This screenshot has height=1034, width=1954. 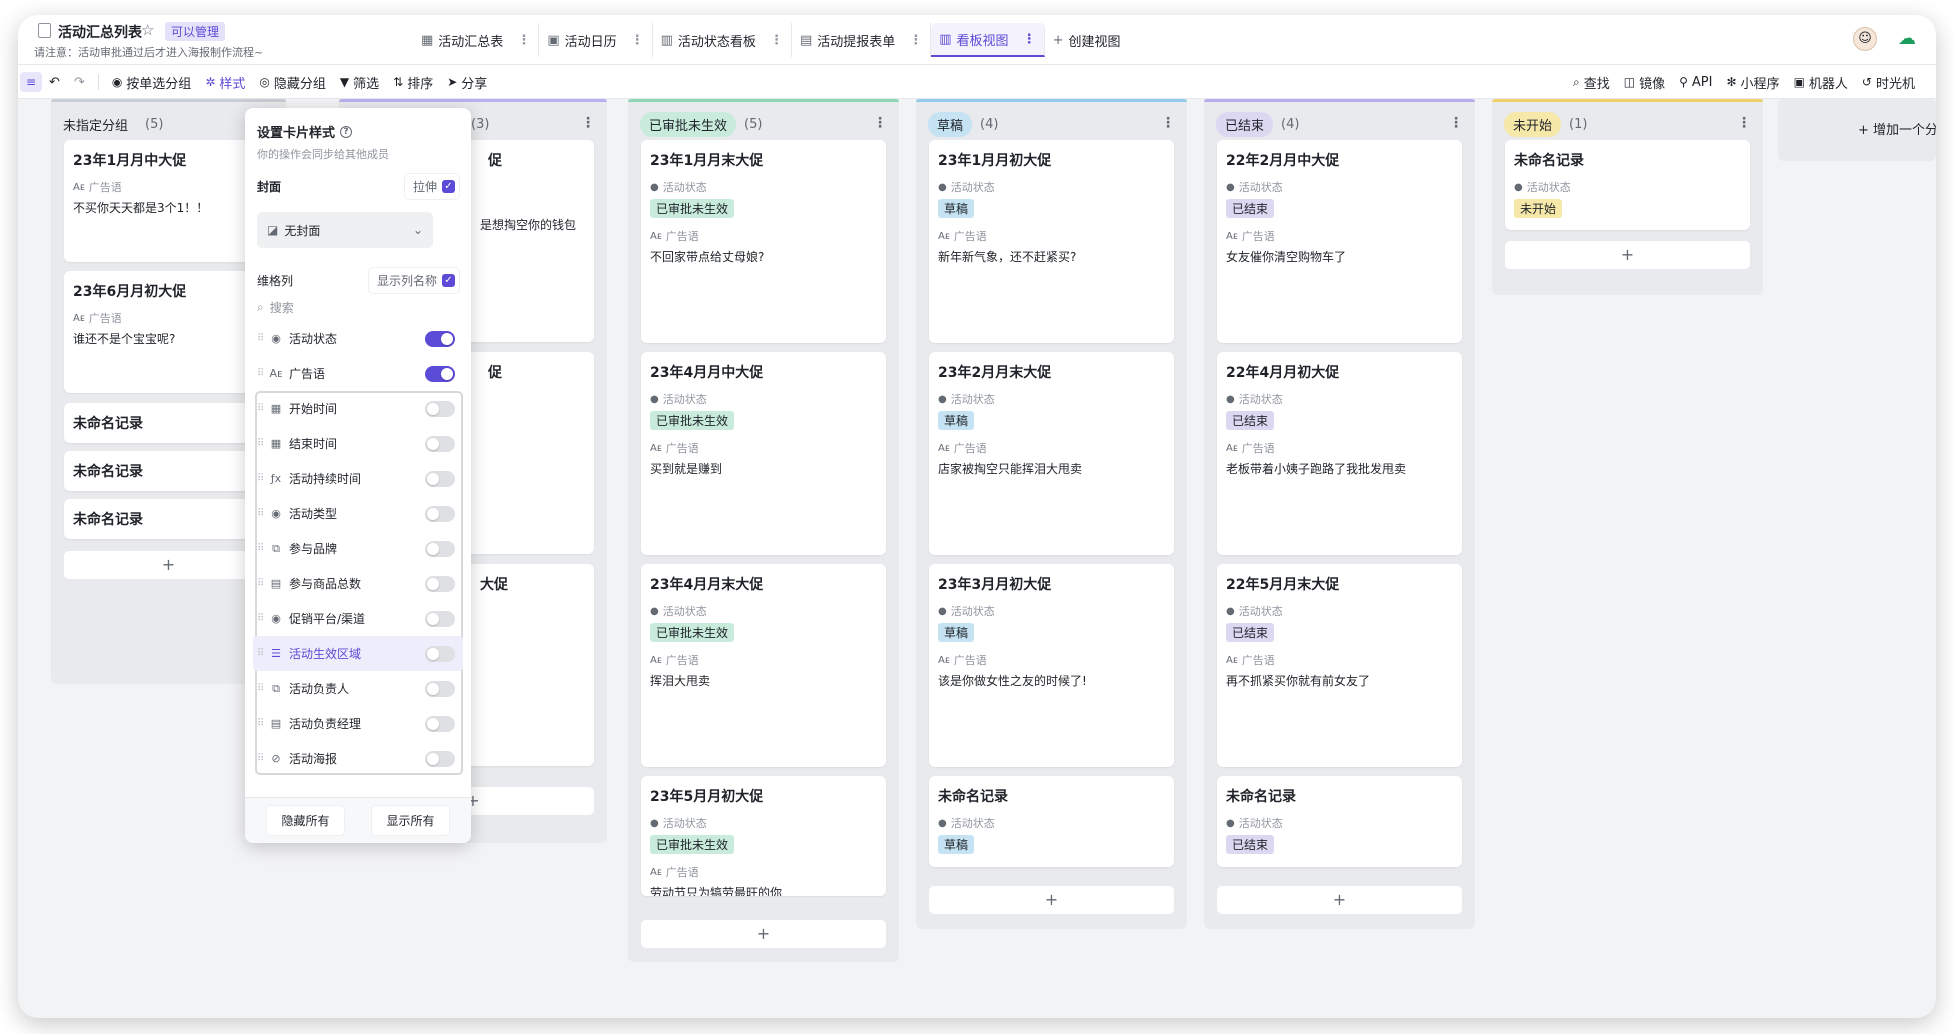 What do you see at coordinates (431, 186) in the screenshot?
I see `stretch-checkbox: 拉伸 ✓` at bounding box center [431, 186].